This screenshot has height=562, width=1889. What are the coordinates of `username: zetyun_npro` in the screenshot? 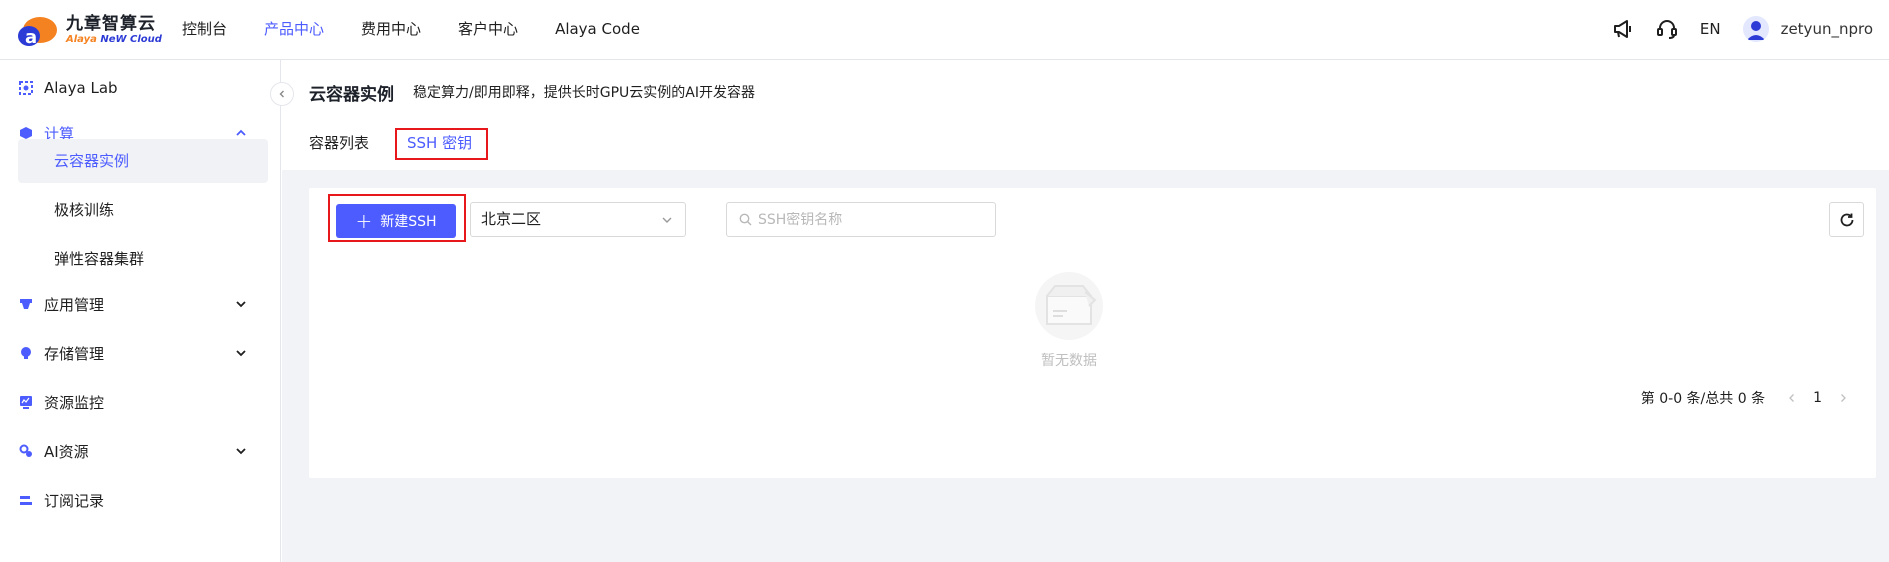 It's located at (1827, 29).